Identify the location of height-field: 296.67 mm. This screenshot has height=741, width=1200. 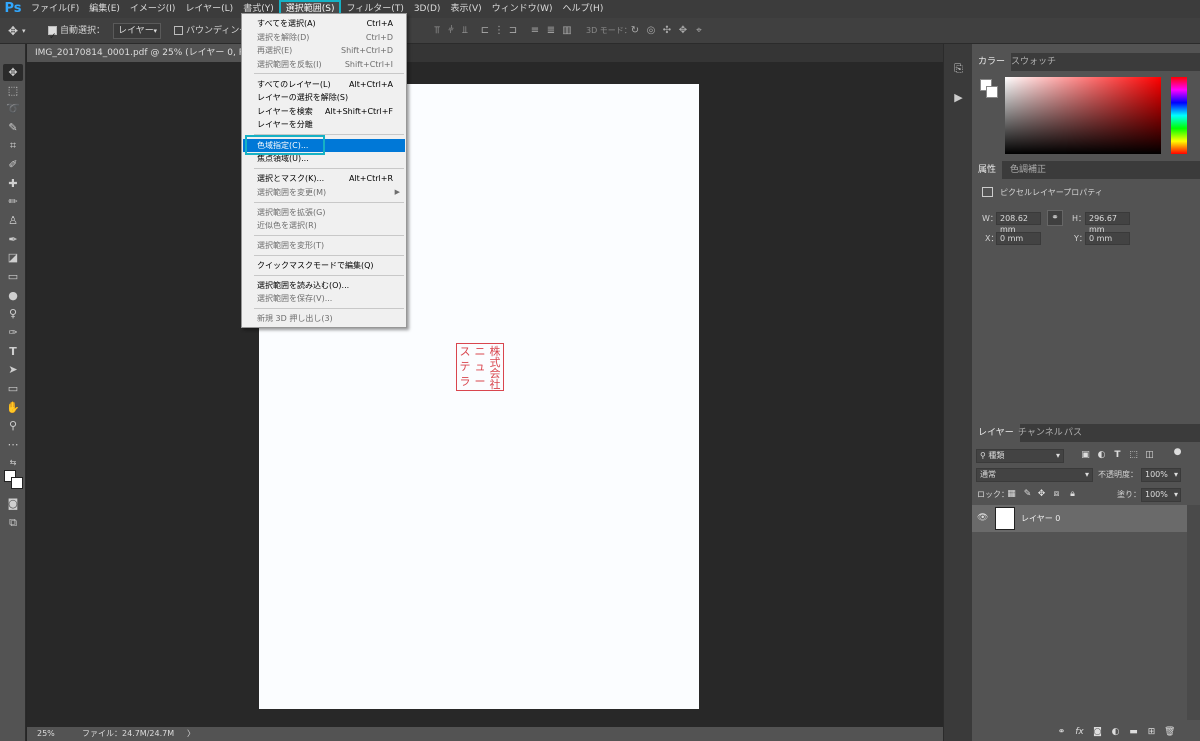
(1107, 223).